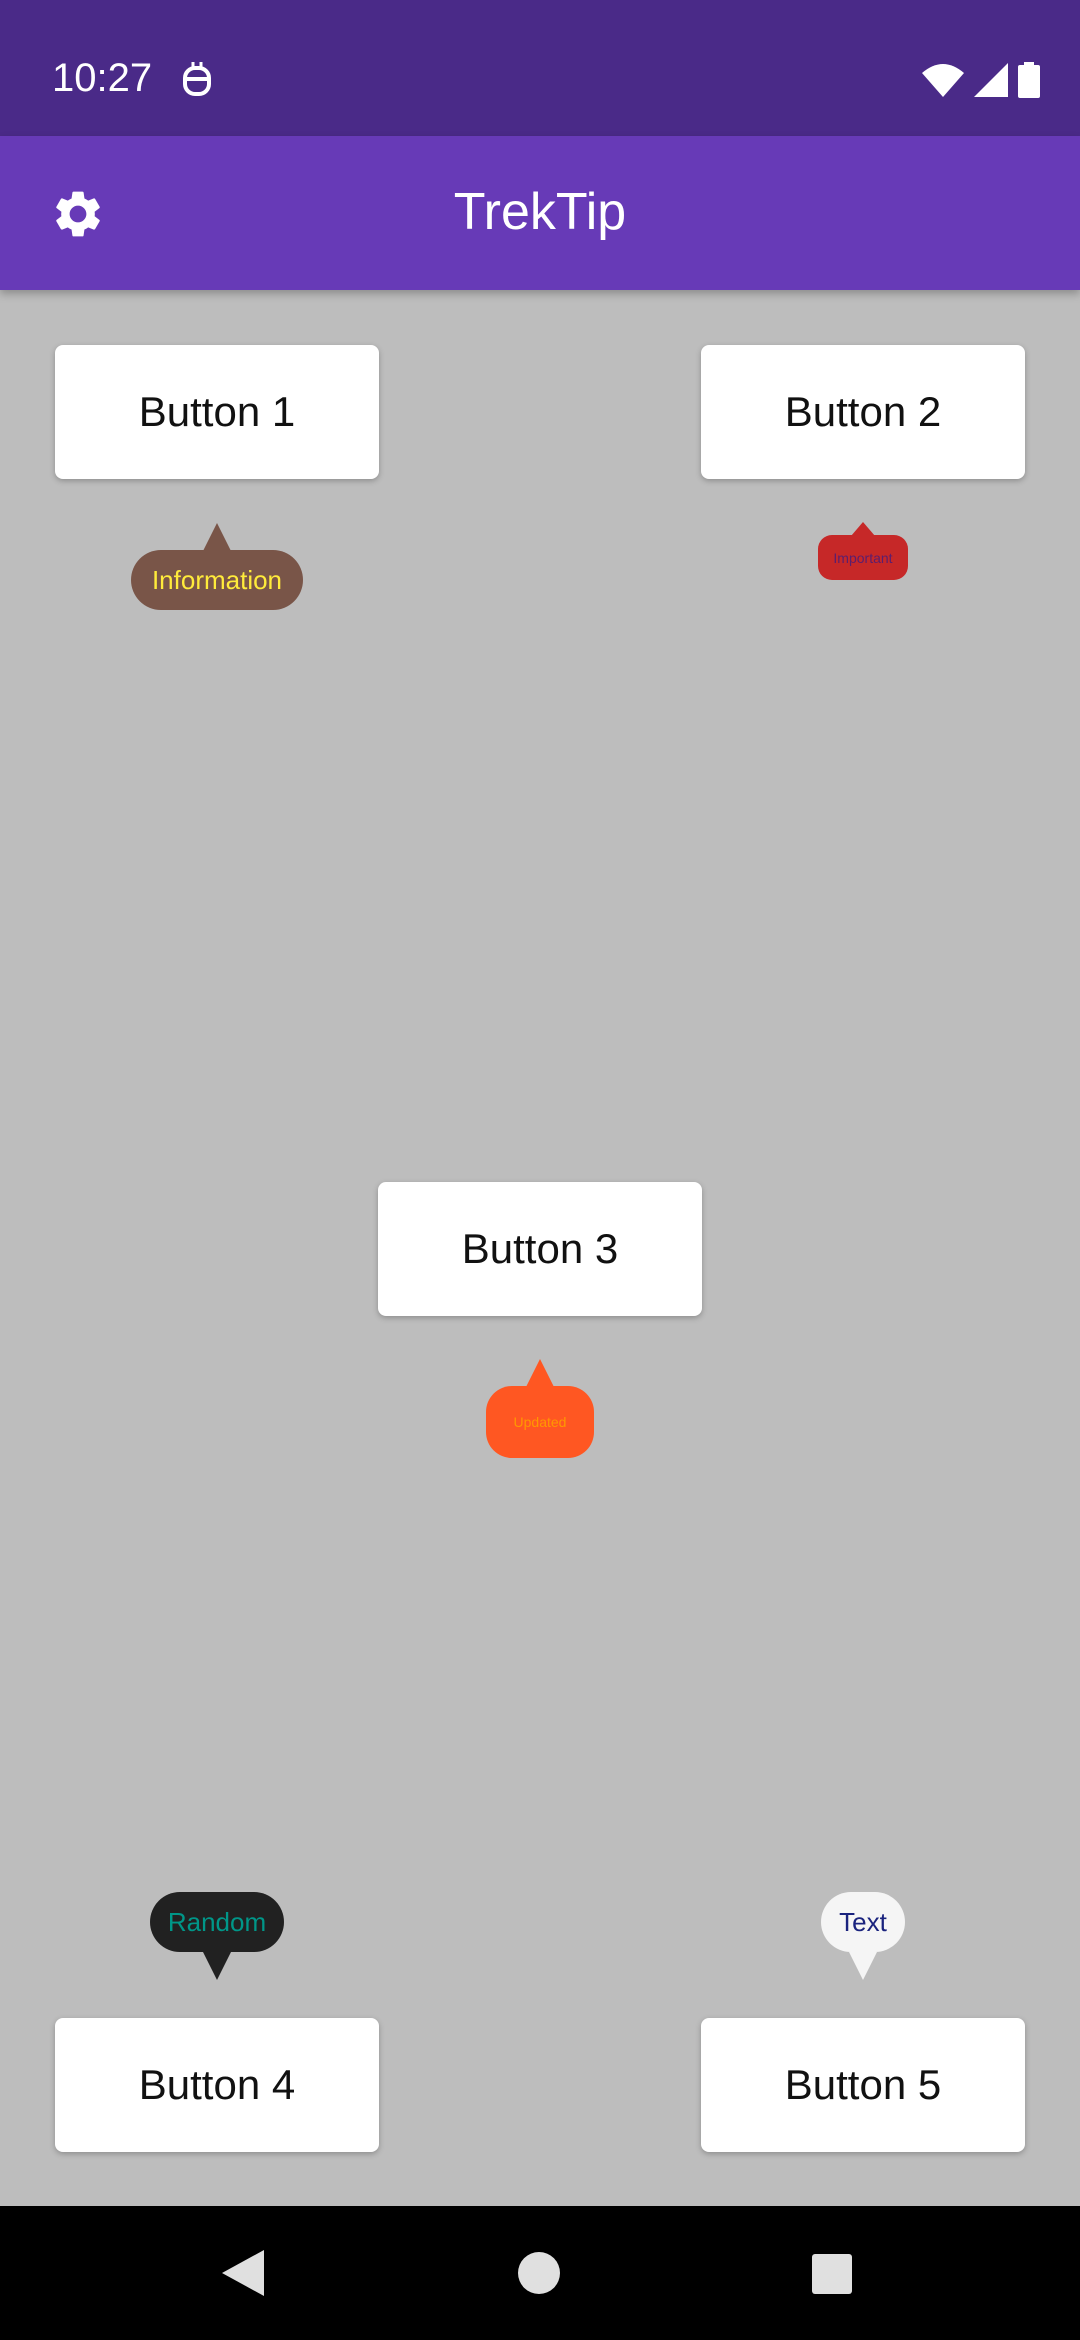 The image size is (1080, 2340). I want to click on signal-icon, so click(991, 82).